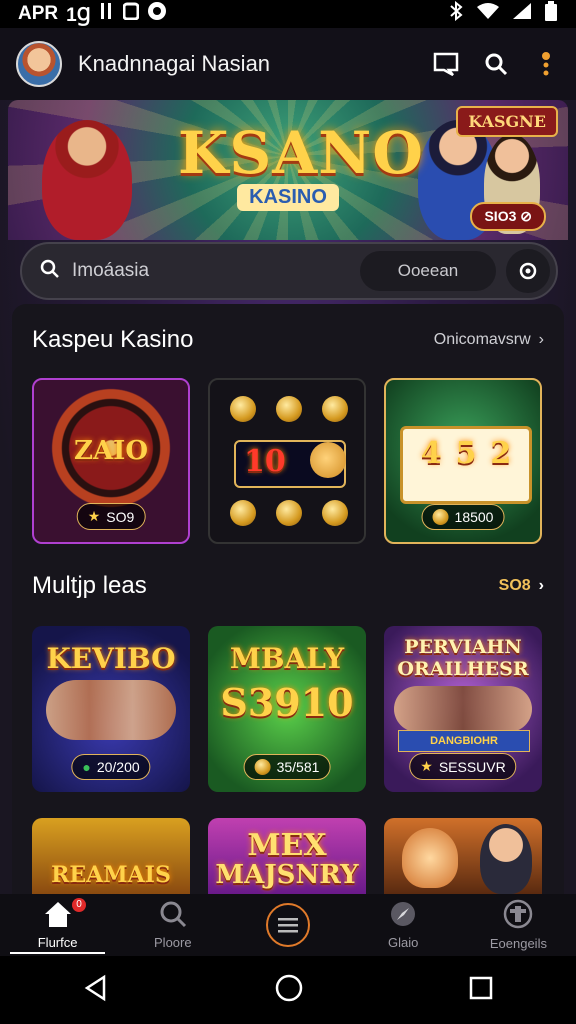 This screenshot has height=1024, width=576. Describe the element at coordinates (216, 271) in the screenshot. I see `search-input: Imoáasia` at that location.